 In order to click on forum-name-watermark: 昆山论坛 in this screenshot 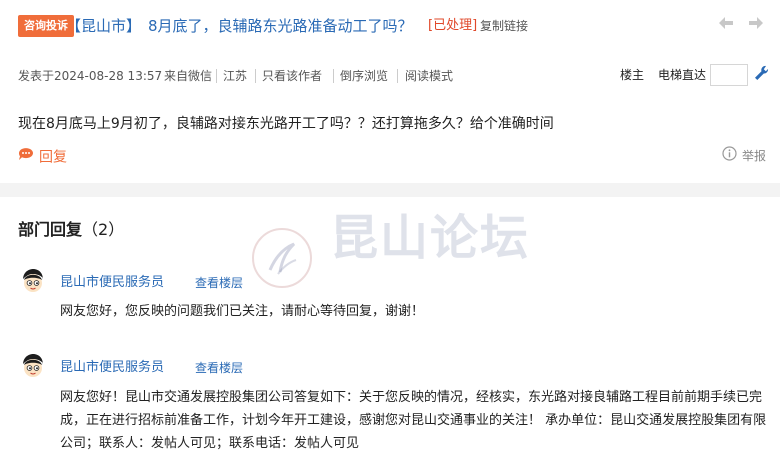, I will do `click(430, 238)`.